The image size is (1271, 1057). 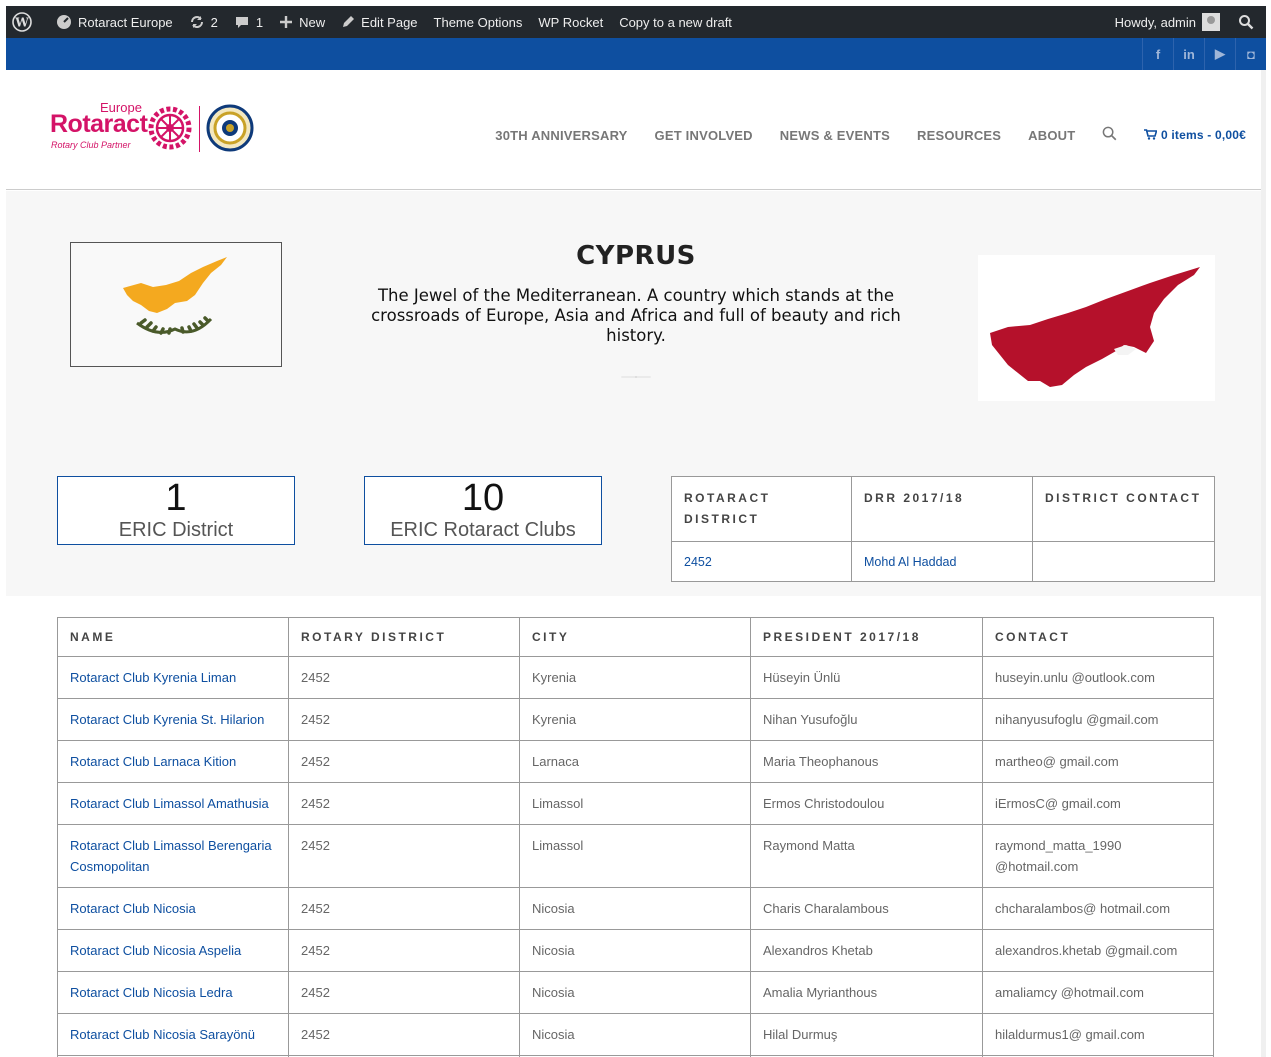 I want to click on contact-cell: hilaldurmus1@ gmail.com, so click(x=1098, y=1034).